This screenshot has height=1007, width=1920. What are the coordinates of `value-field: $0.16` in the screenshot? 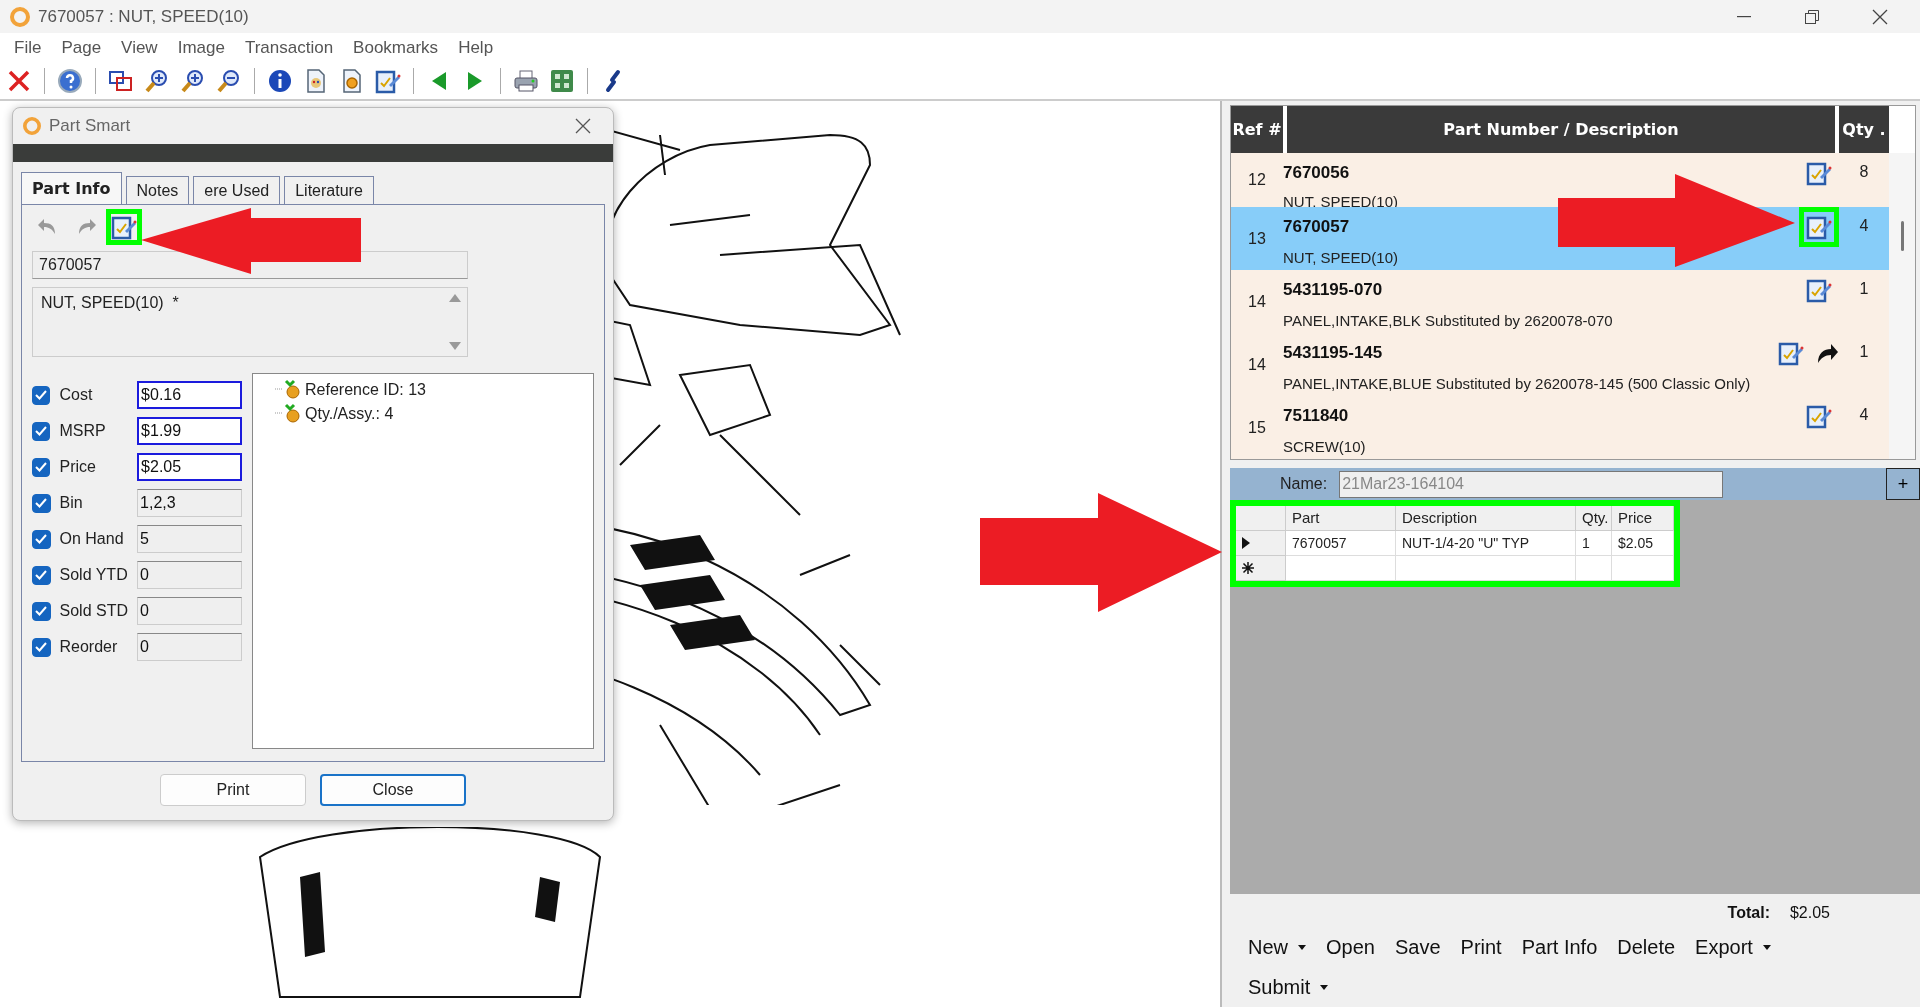 It's located at (189, 395).